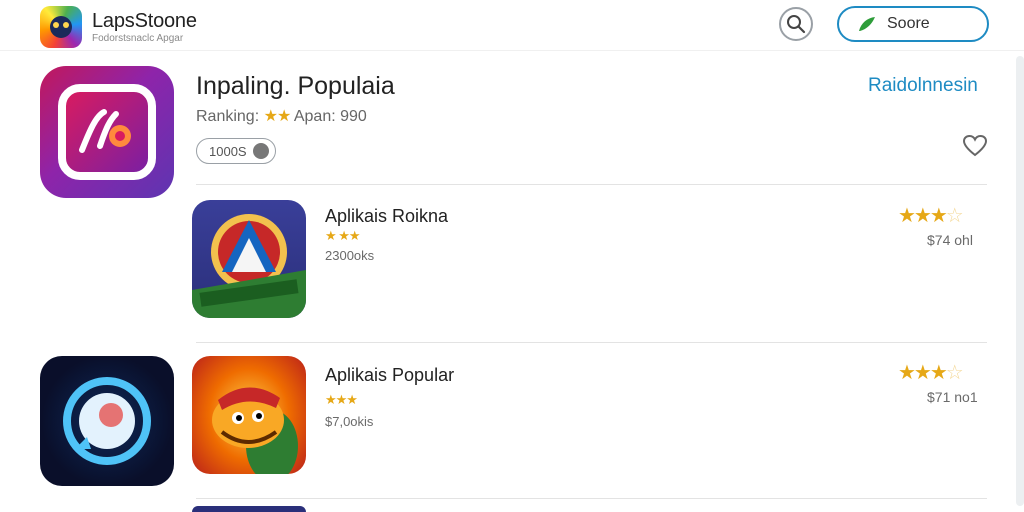  Describe the element at coordinates (138, 38) in the screenshot. I see `brand-subtitle: Fodorstsnaclc Apgar` at that location.